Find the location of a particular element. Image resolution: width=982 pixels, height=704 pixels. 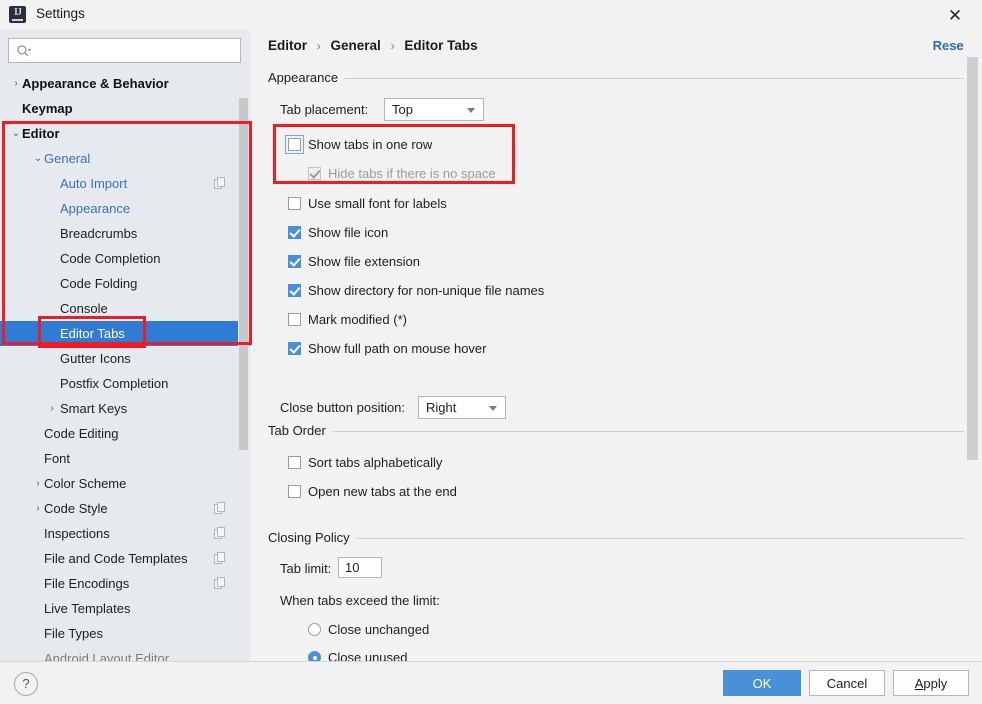

when-tabs-exceed-limit-label: When tabs exceed the limit: is located at coordinates (360, 600).